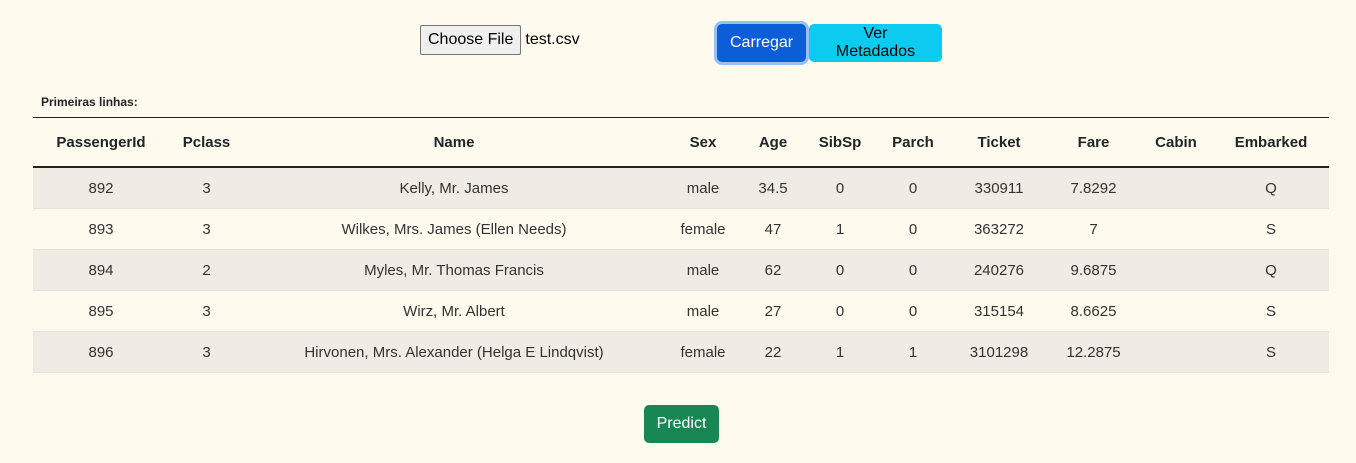 The height and width of the screenshot is (463, 1356). What do you see at coordinates (773, 352) in the screenshot?
I see `cell-age: 22` at bounding box center [773, 352].